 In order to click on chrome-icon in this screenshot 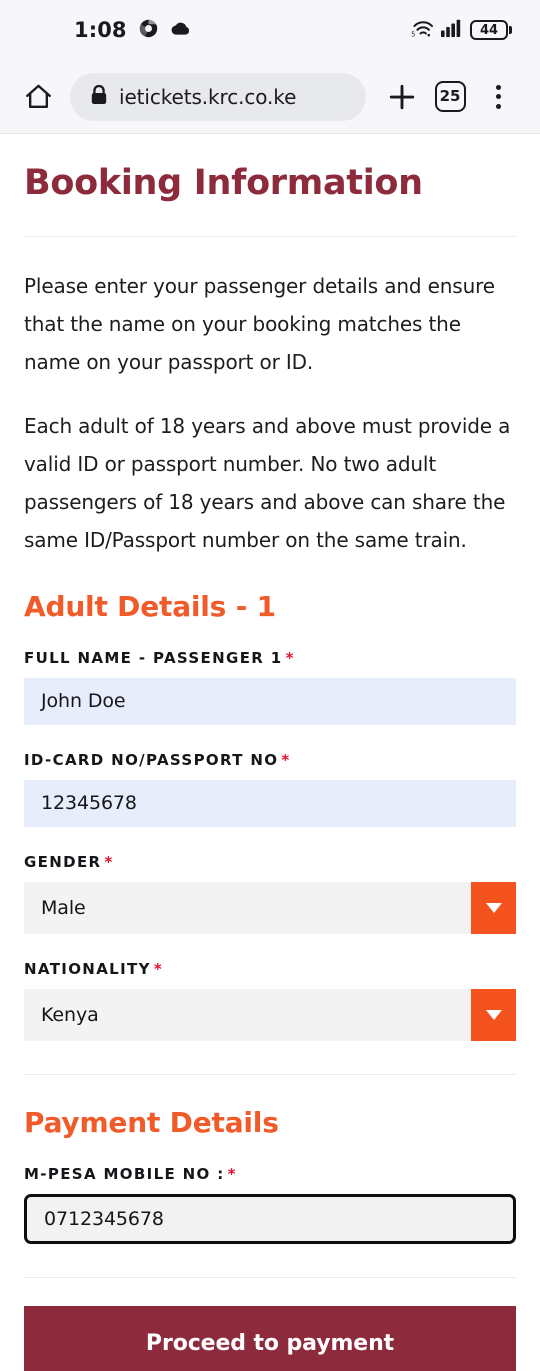, I will do `click(148, 30)`.